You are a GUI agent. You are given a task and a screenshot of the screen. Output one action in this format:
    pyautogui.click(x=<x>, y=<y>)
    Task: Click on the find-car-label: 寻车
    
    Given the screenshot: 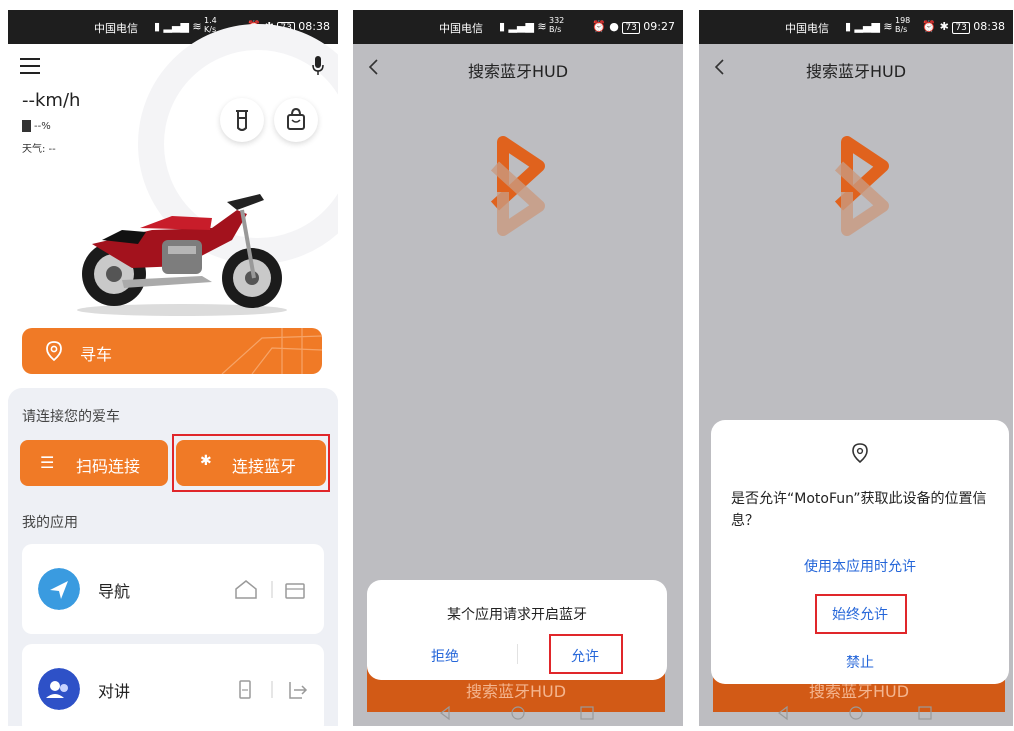 What is the action you would take?
    pyautogui.click(x=96, y=354)
    